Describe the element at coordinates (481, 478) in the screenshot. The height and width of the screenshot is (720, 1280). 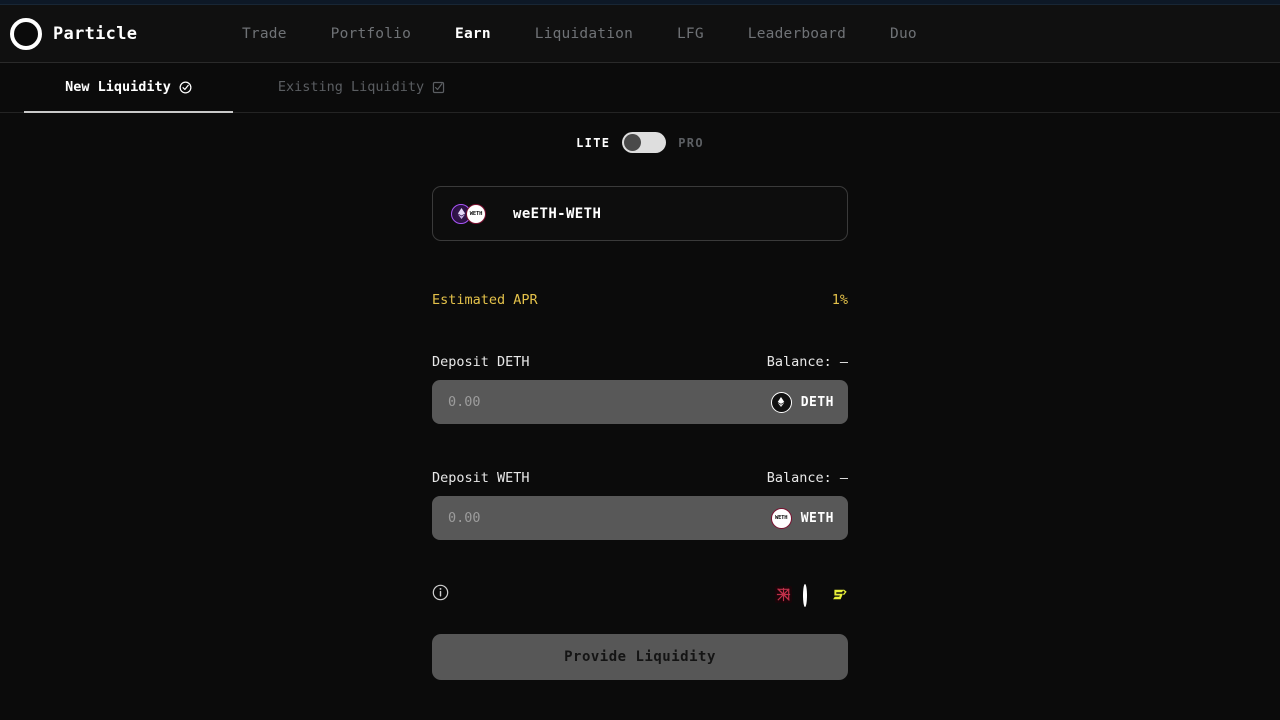
I see `deposit-weth-label: Deposit WETH` at that location.